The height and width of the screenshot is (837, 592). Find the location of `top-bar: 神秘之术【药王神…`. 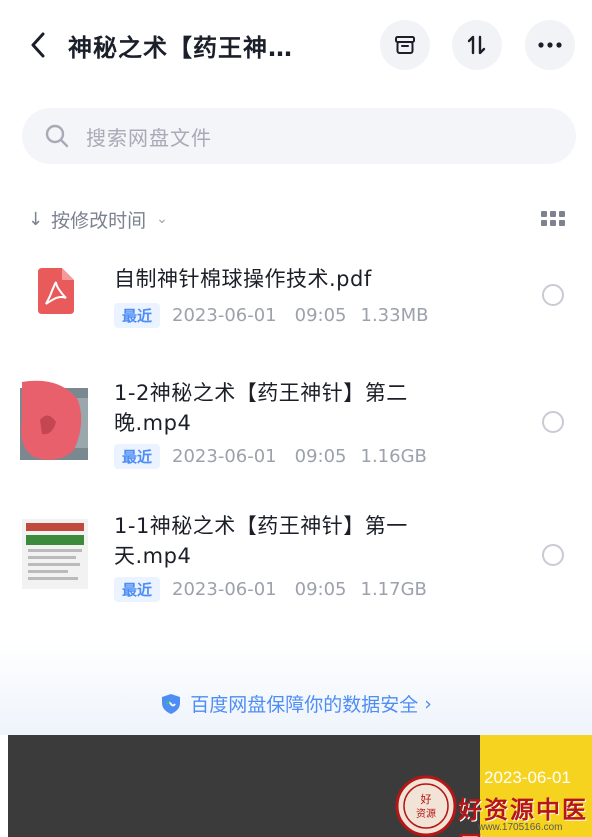

top-bar: 神秘之术【药王神… is located at coordinates (296, 45).